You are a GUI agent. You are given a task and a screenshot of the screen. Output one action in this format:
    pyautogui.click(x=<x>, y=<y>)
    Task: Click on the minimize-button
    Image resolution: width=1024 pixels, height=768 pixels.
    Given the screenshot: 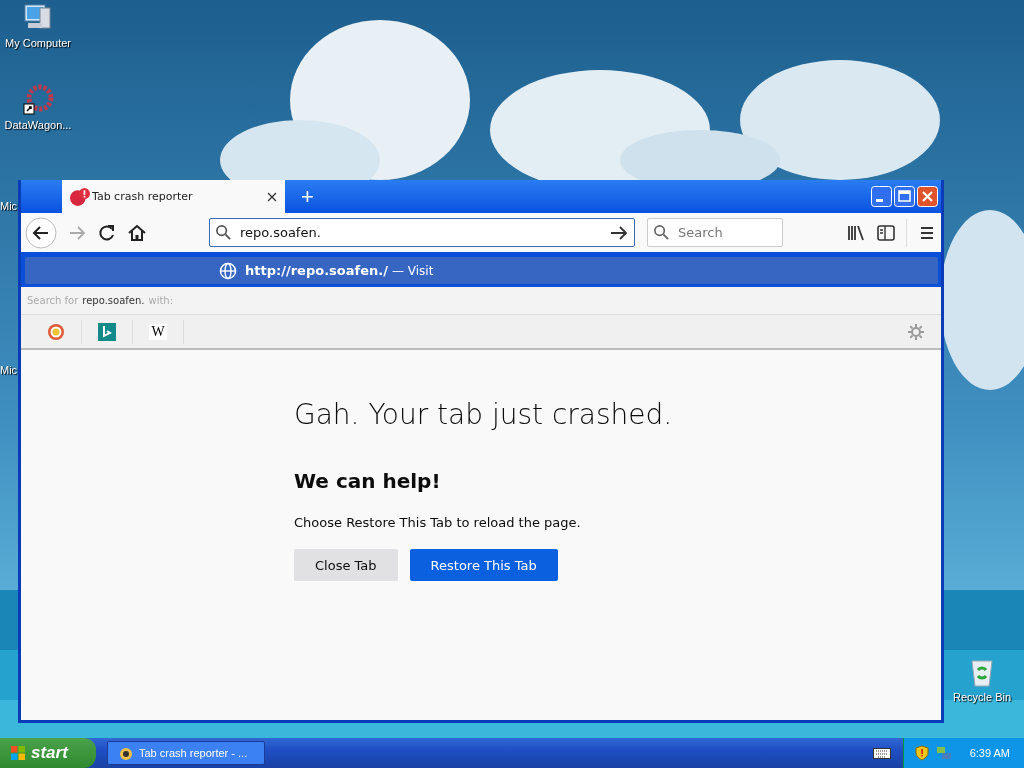 What is the action you would take?
    pyautogui.click(x=881, y=196)
    